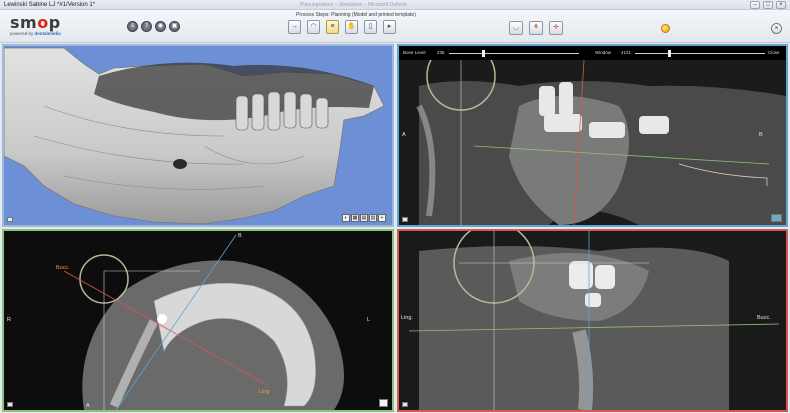 This screenshot has height=413, width=790. I want to click on logo-tagline-brand: dentalmedia, so click(47, 33).